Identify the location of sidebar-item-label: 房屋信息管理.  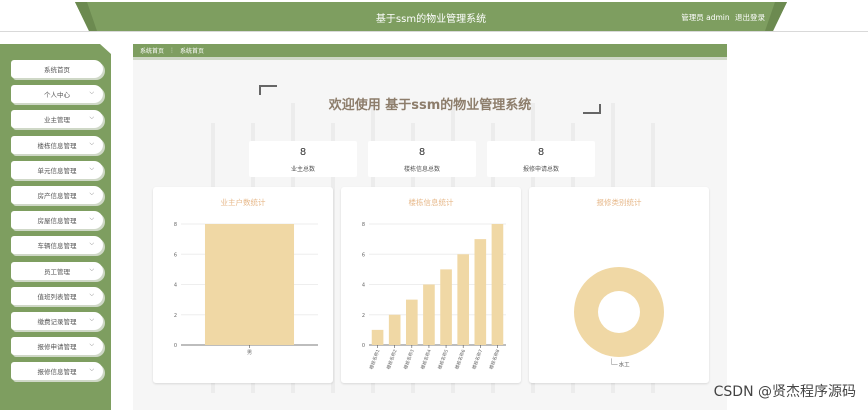
(57, 221).